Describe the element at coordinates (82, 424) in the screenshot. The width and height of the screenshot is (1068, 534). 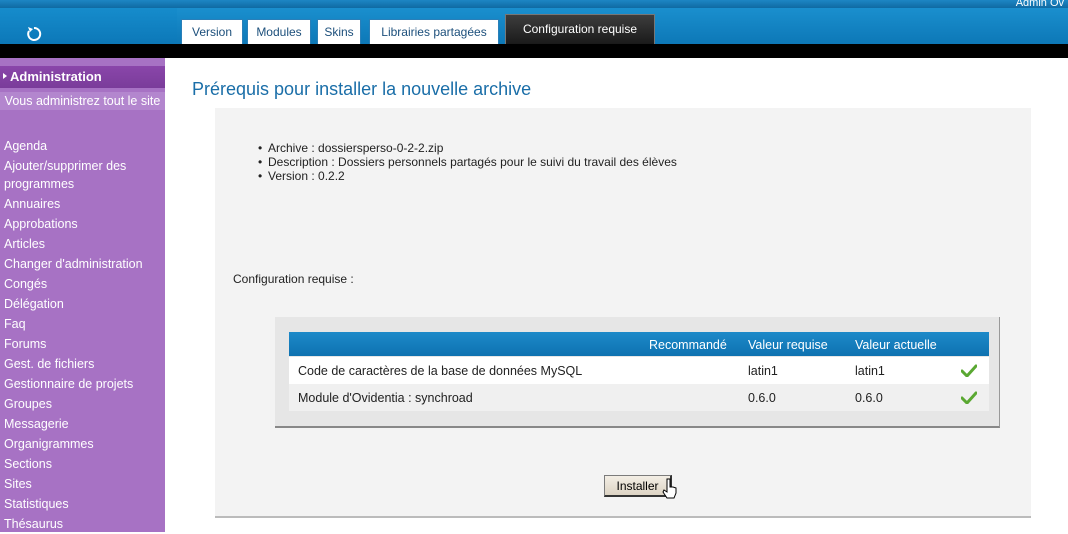
I see `sidebar-item-messagerie: Messagerie` at that location.